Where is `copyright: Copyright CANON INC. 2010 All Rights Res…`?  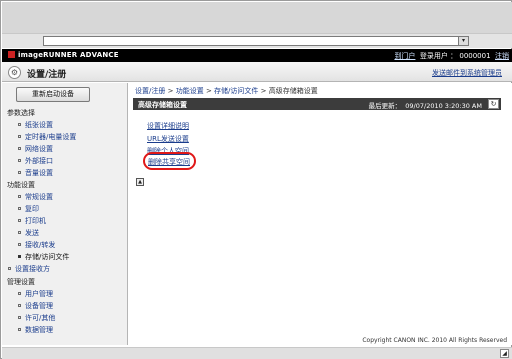
copyright: Copyright CANON INC. 2010 All Rights Res… is located at coordinates (434, 340).